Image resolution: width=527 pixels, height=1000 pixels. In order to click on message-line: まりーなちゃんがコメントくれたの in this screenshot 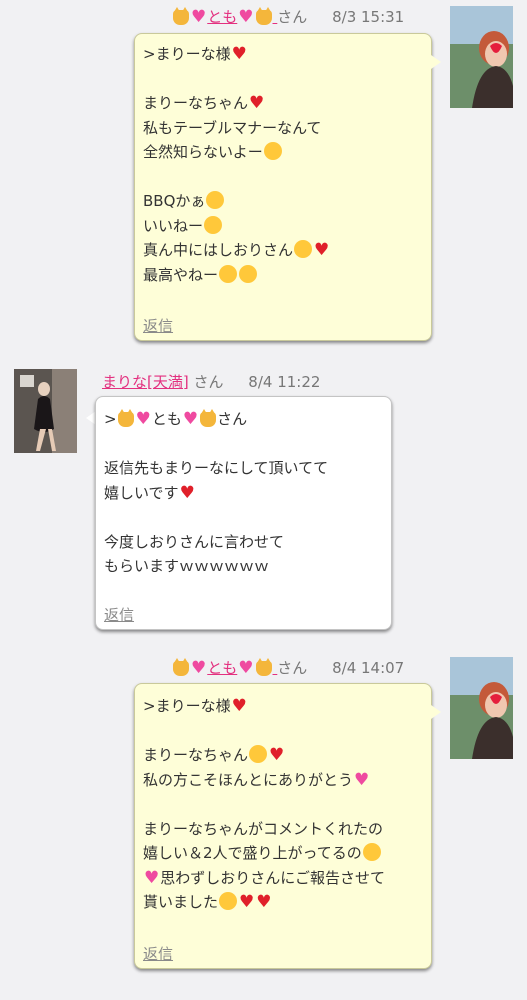, I will do `click(263, 828)`.